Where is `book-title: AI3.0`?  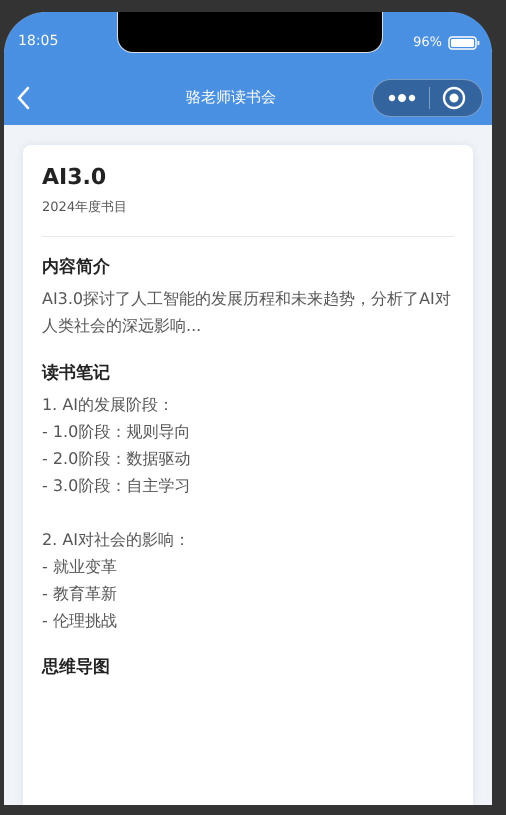
book-title: AI3.0 is located at coordinates (75, 177).